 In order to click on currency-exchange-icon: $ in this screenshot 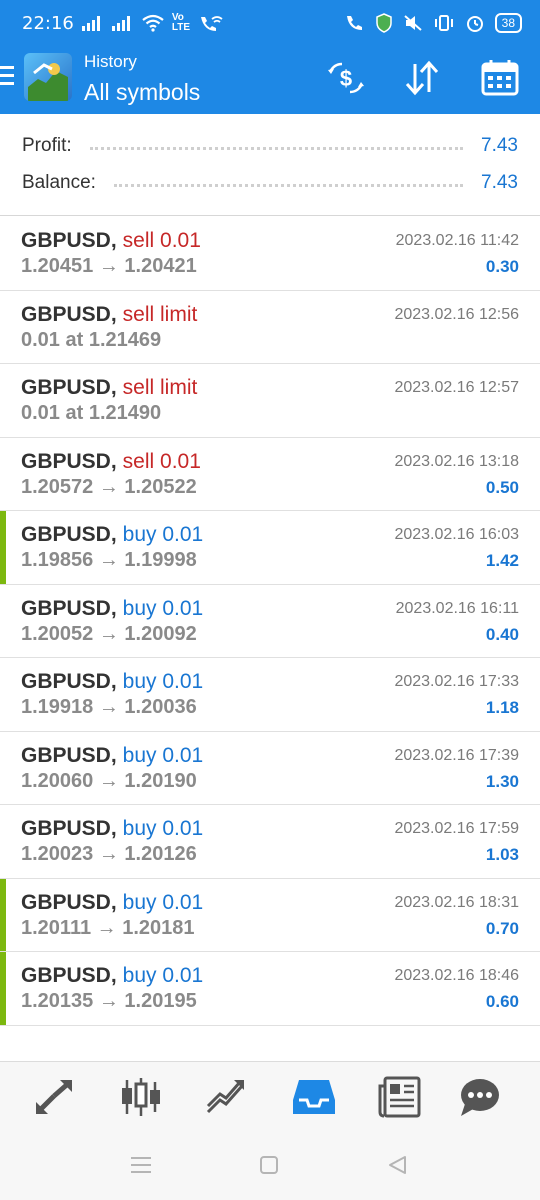, I will do `click(346, 78)`.